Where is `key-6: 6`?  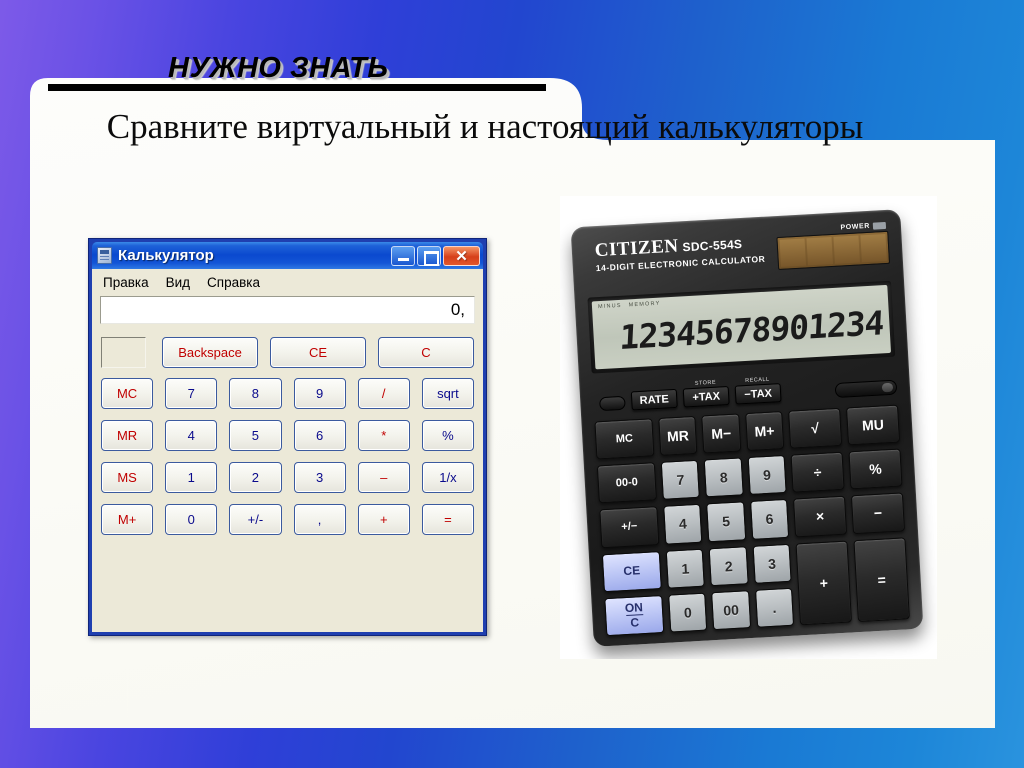
key-6: 6 is located at coordinates (319, 435).